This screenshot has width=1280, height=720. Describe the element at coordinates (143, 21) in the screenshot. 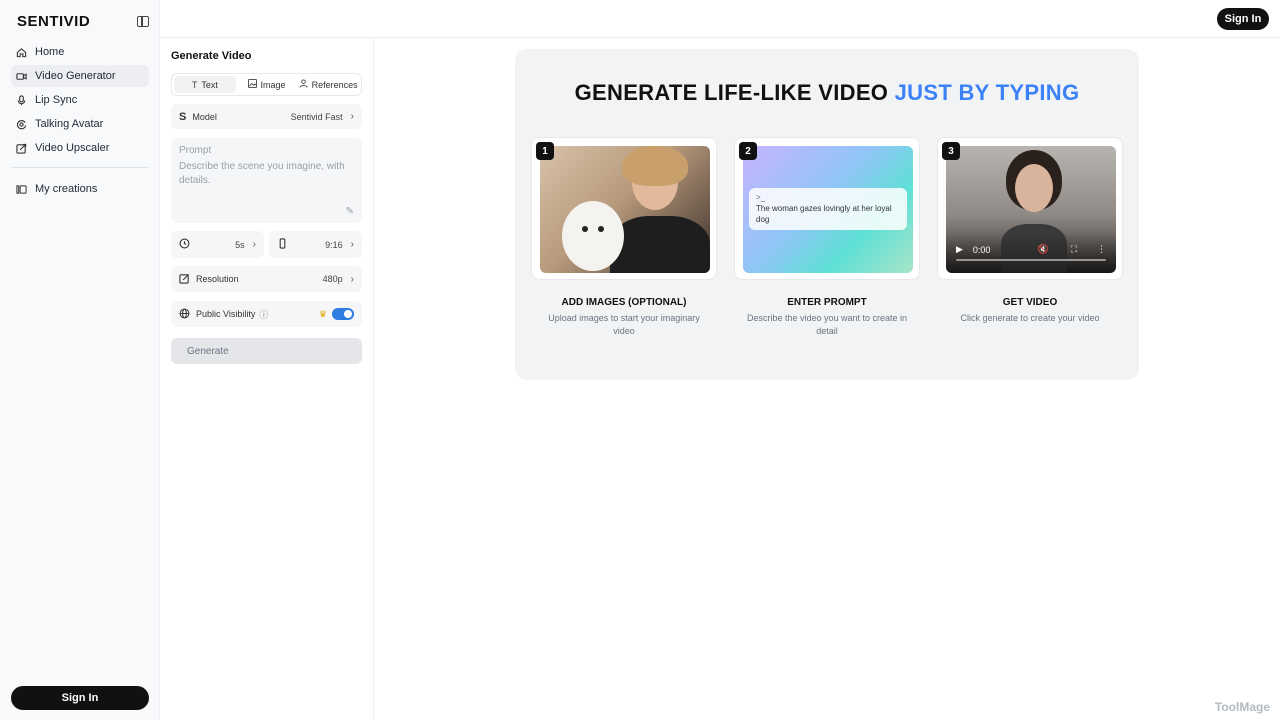

I see `sidebar-collapse-icon` at that location.